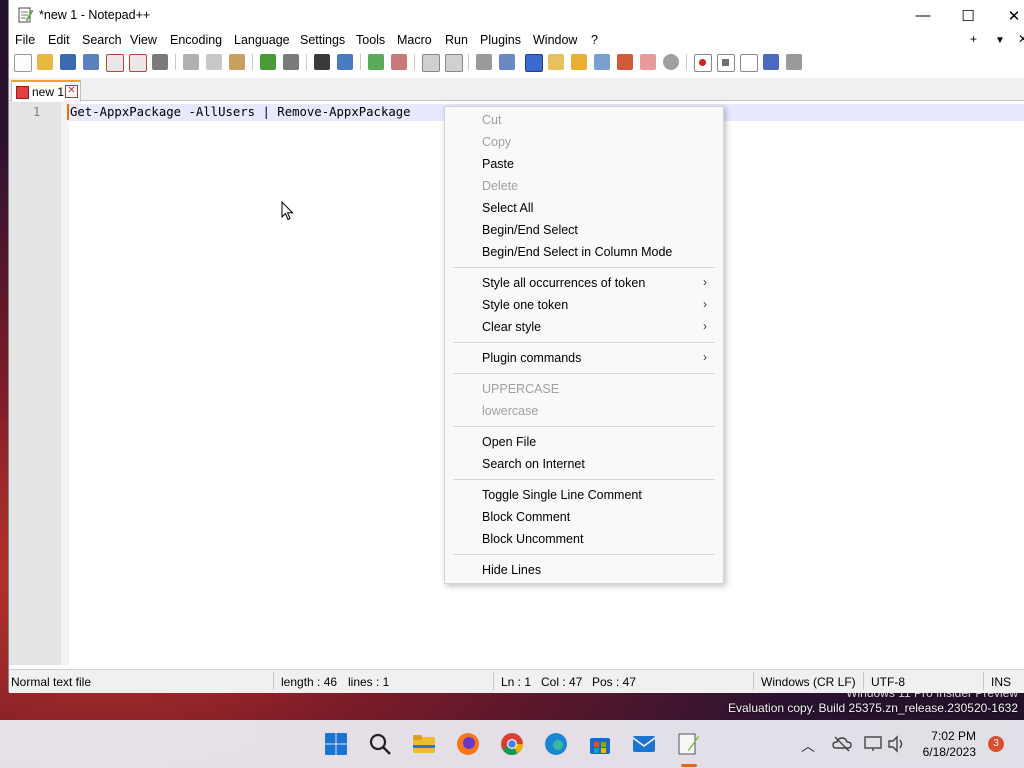 Image resolution: width=1024 pixels, height=768 pixels. Describe the element at coordinates (533, 464) in the screenshot. I see `ctx-search-on-internet: Search on Internet` at that location.